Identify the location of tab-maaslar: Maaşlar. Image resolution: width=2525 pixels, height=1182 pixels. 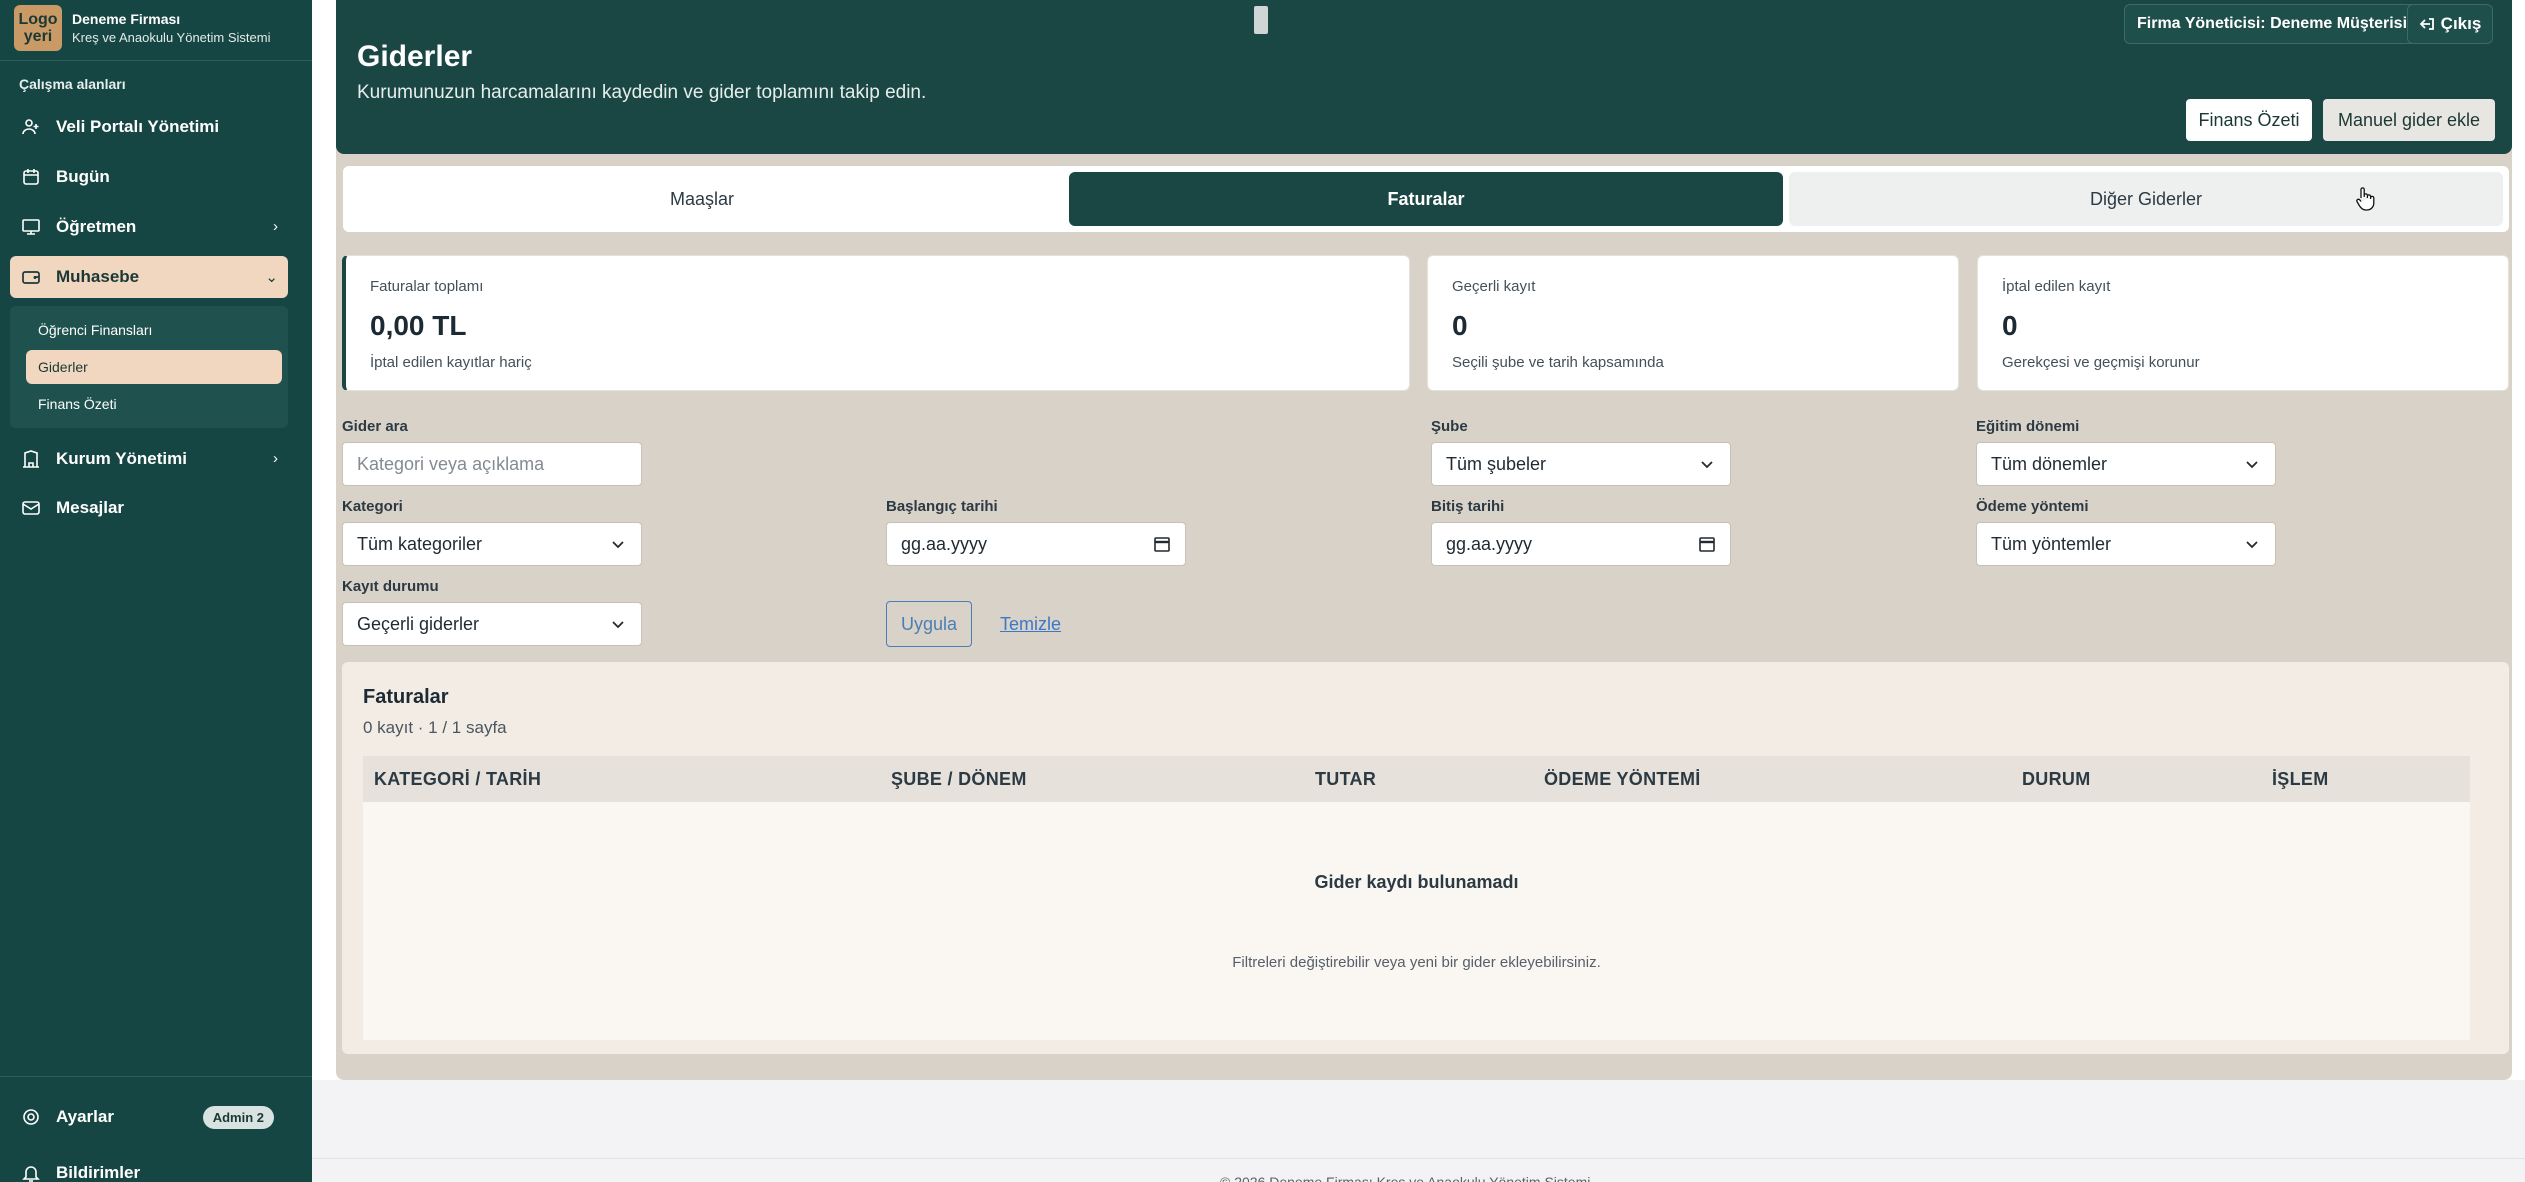
(702, 199).